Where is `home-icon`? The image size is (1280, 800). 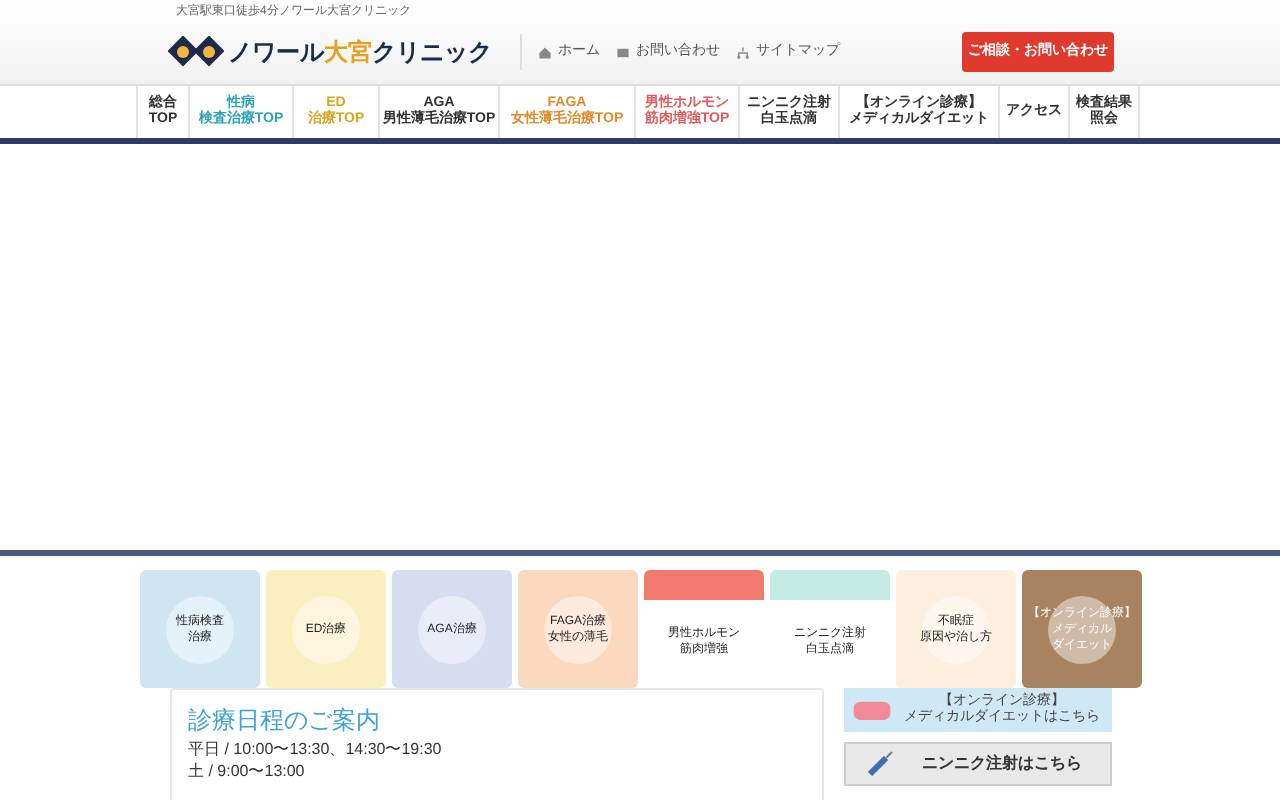
home-icon is located at coordinates (545, 52).